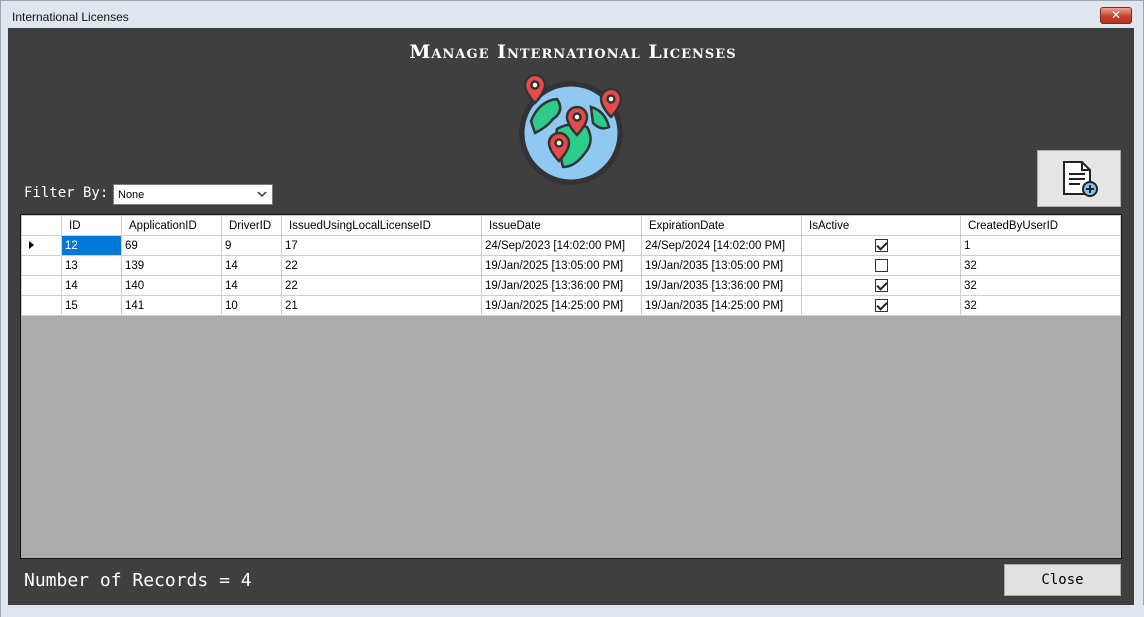  I want to click on cell-application-id: 139, so click(171, 265).